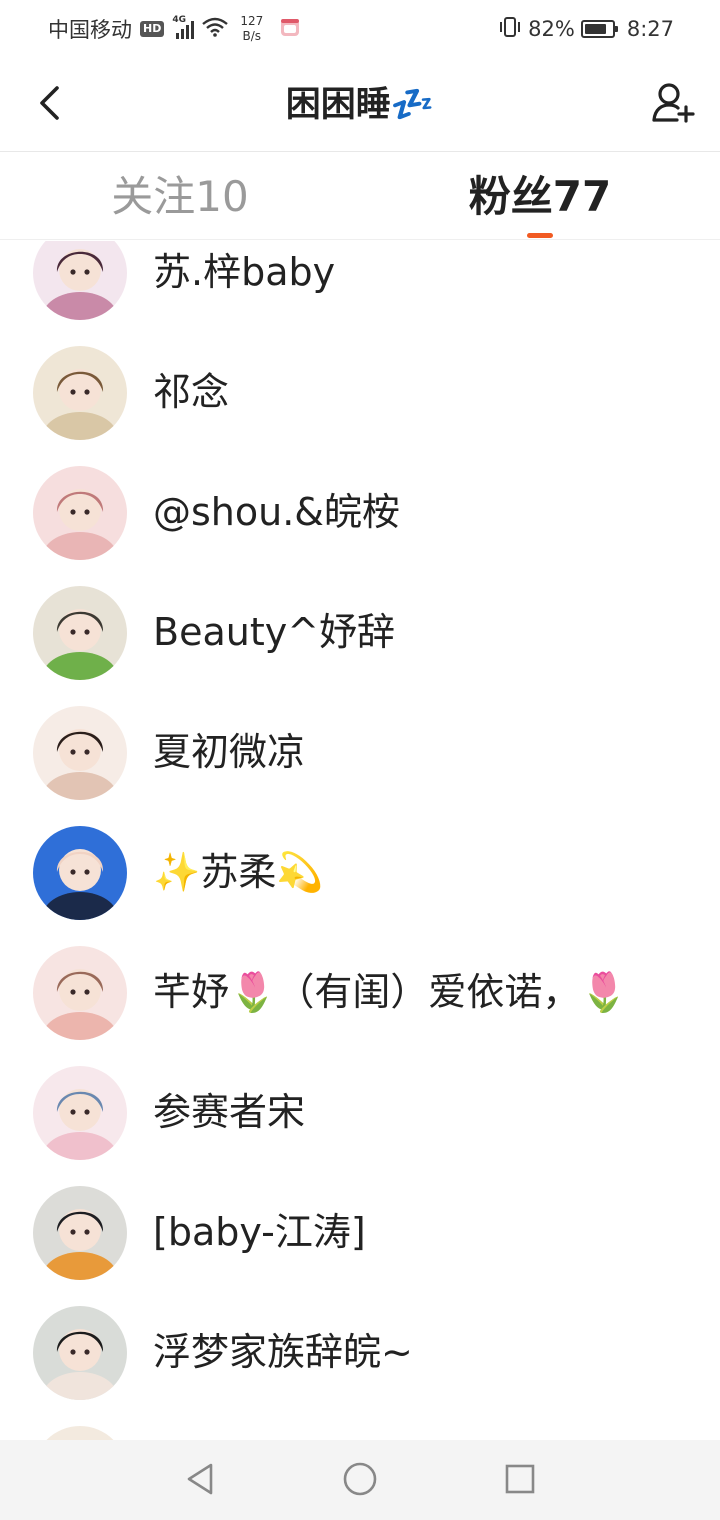  I want to click on fan-list-item: @shou.&皖桉, so click(360, 511).